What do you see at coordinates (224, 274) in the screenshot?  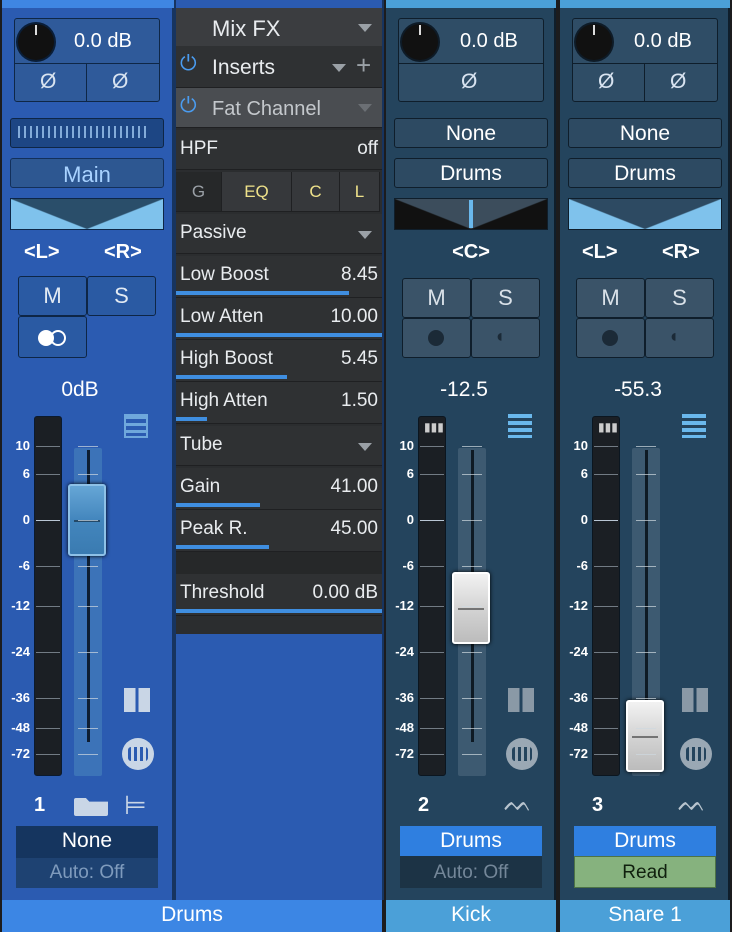 I see `fx-param-label: Low Boost` at bounding box center [224, 274].